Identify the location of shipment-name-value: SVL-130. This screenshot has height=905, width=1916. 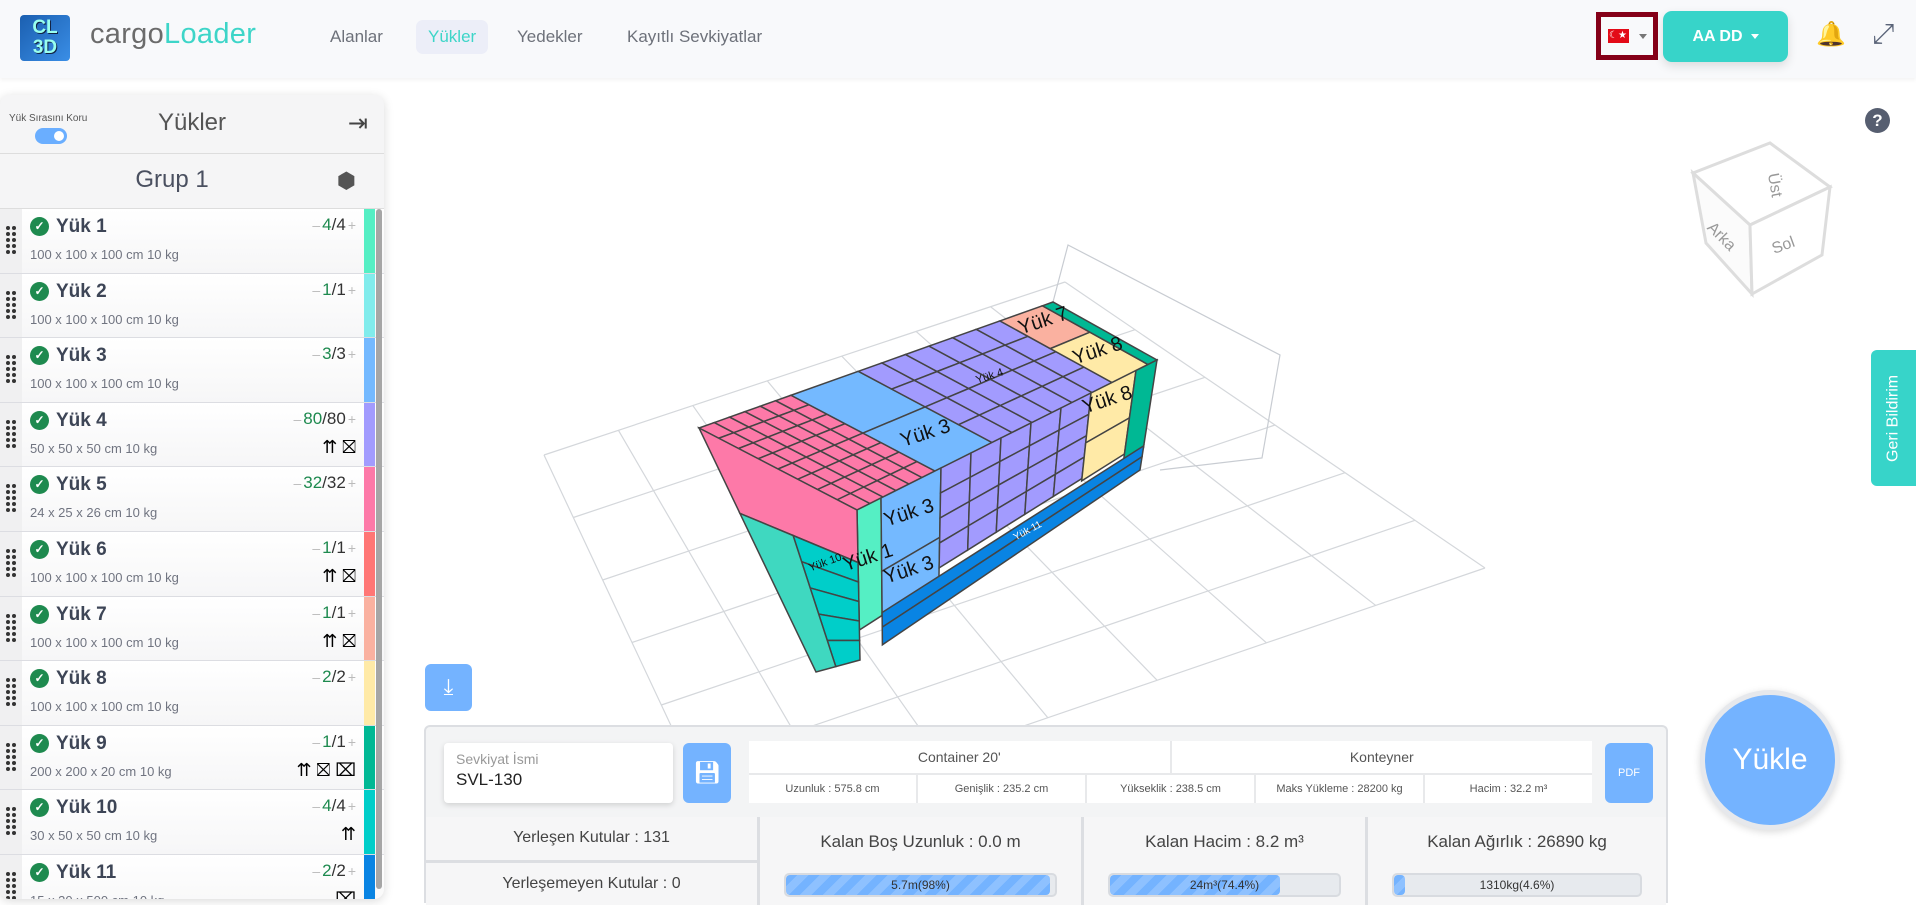
(558, 780).